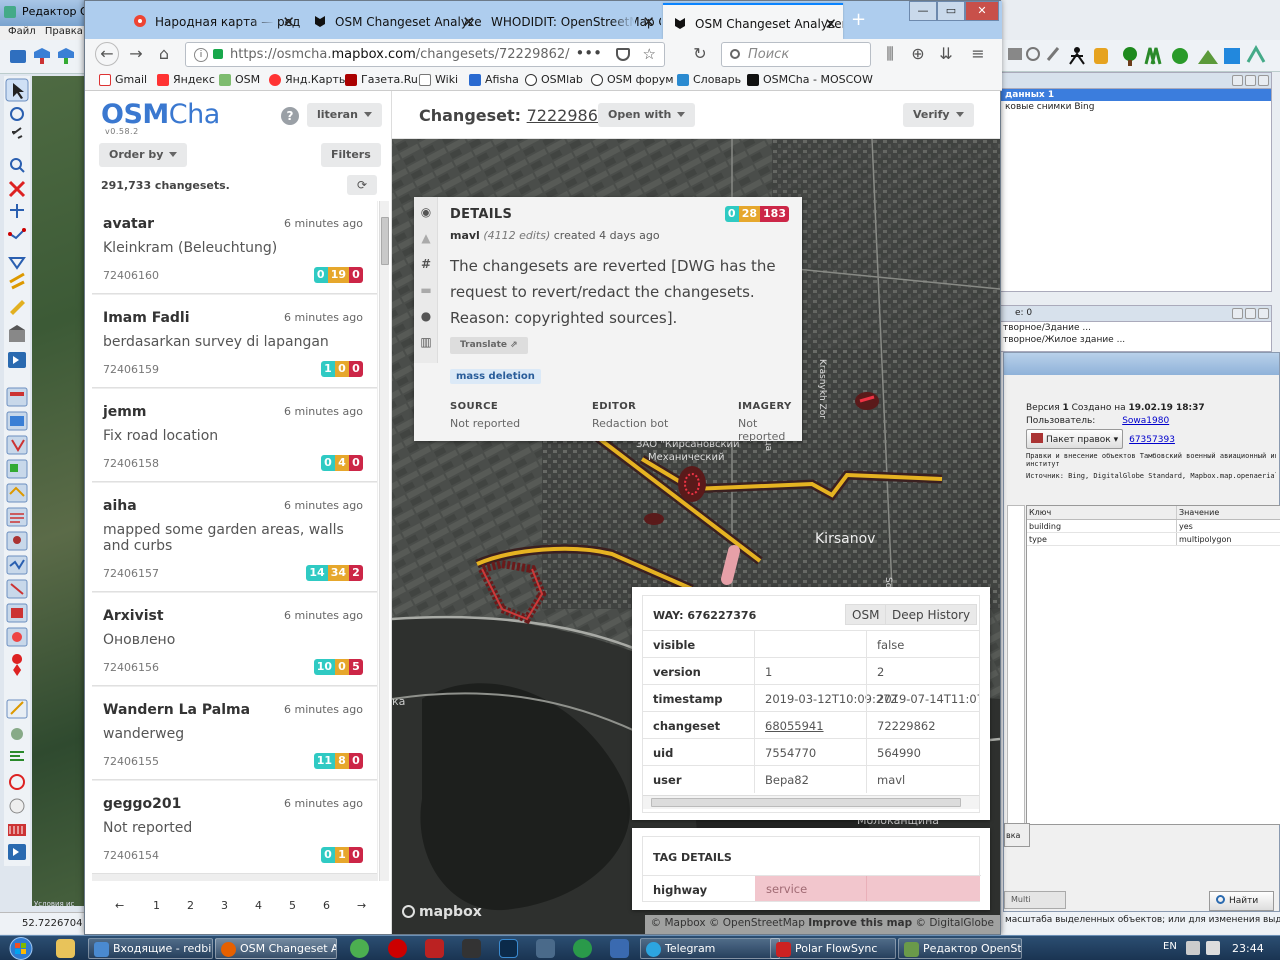  I want to click on page-3: 3, so click(224, 905).